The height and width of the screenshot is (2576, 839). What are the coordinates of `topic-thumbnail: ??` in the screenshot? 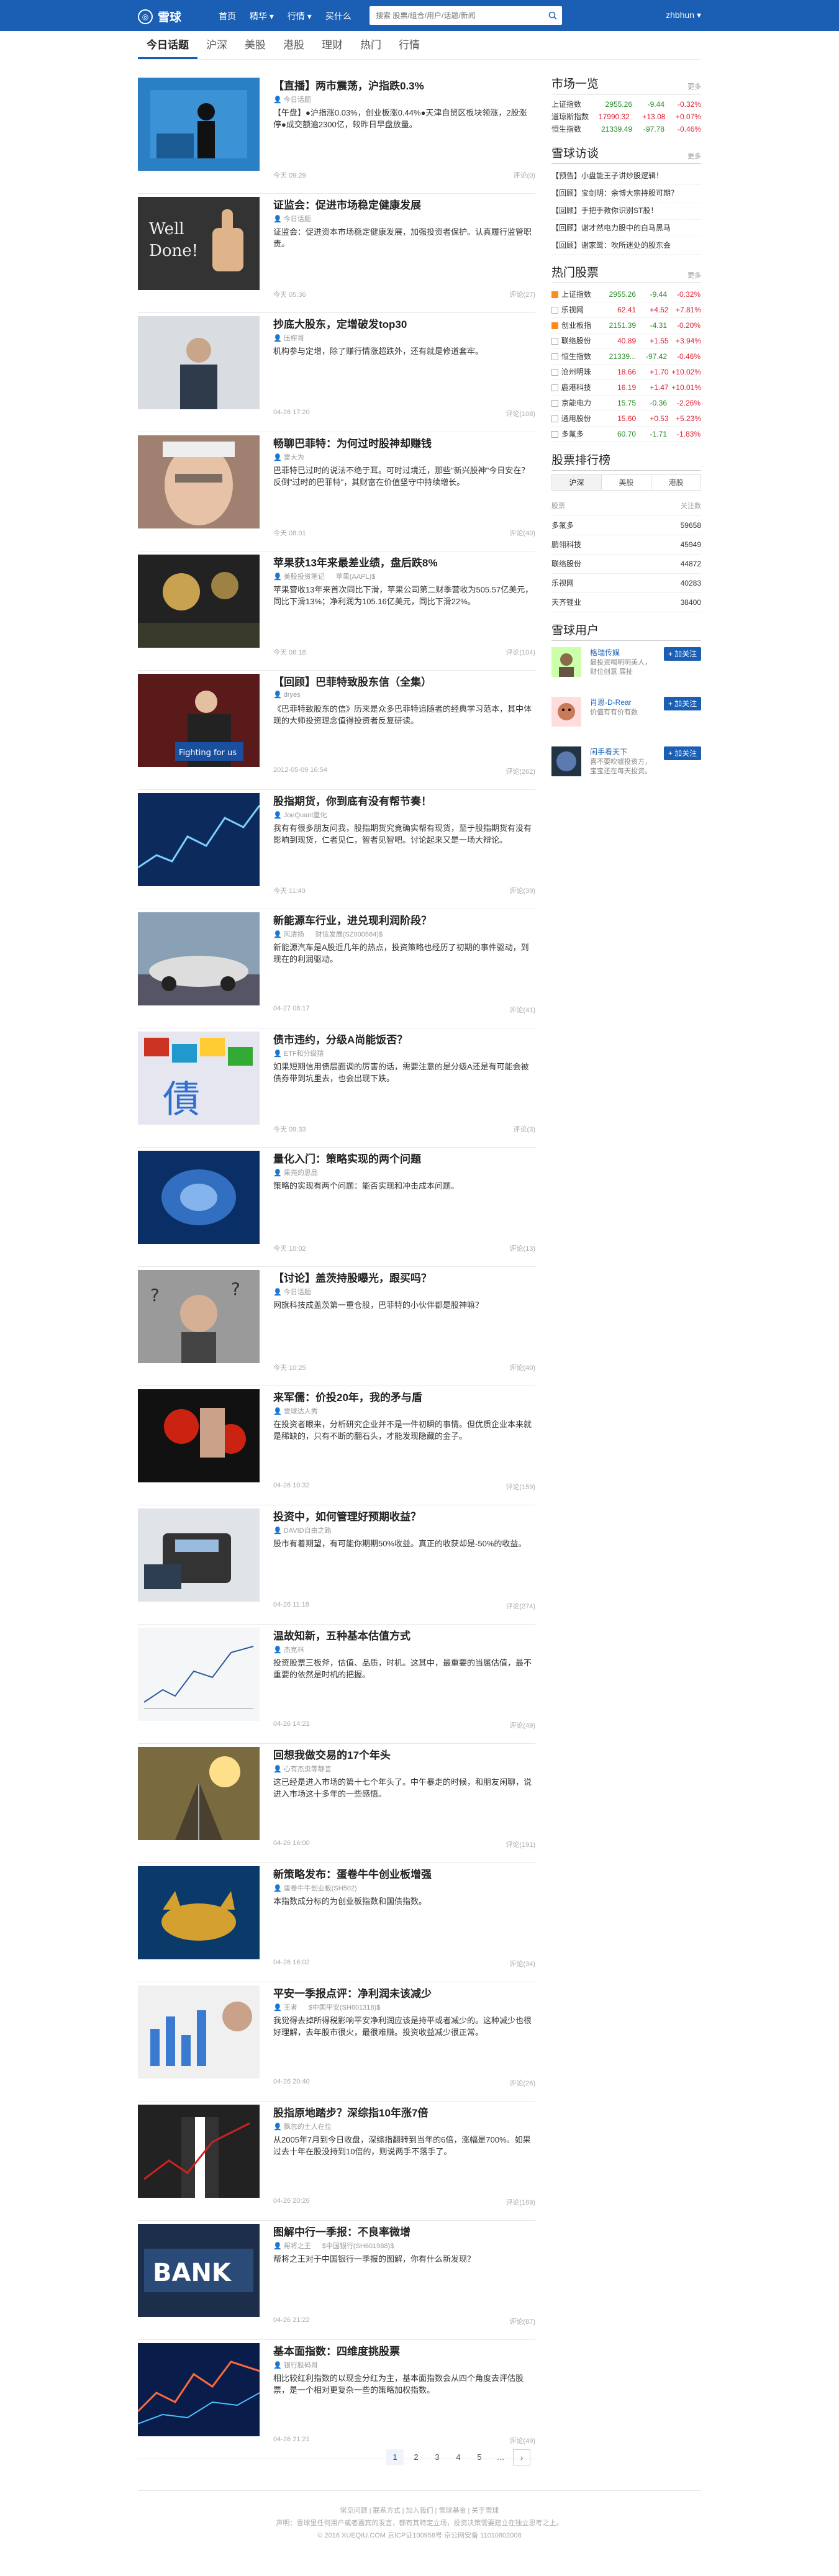 It's located at (199, 1316).